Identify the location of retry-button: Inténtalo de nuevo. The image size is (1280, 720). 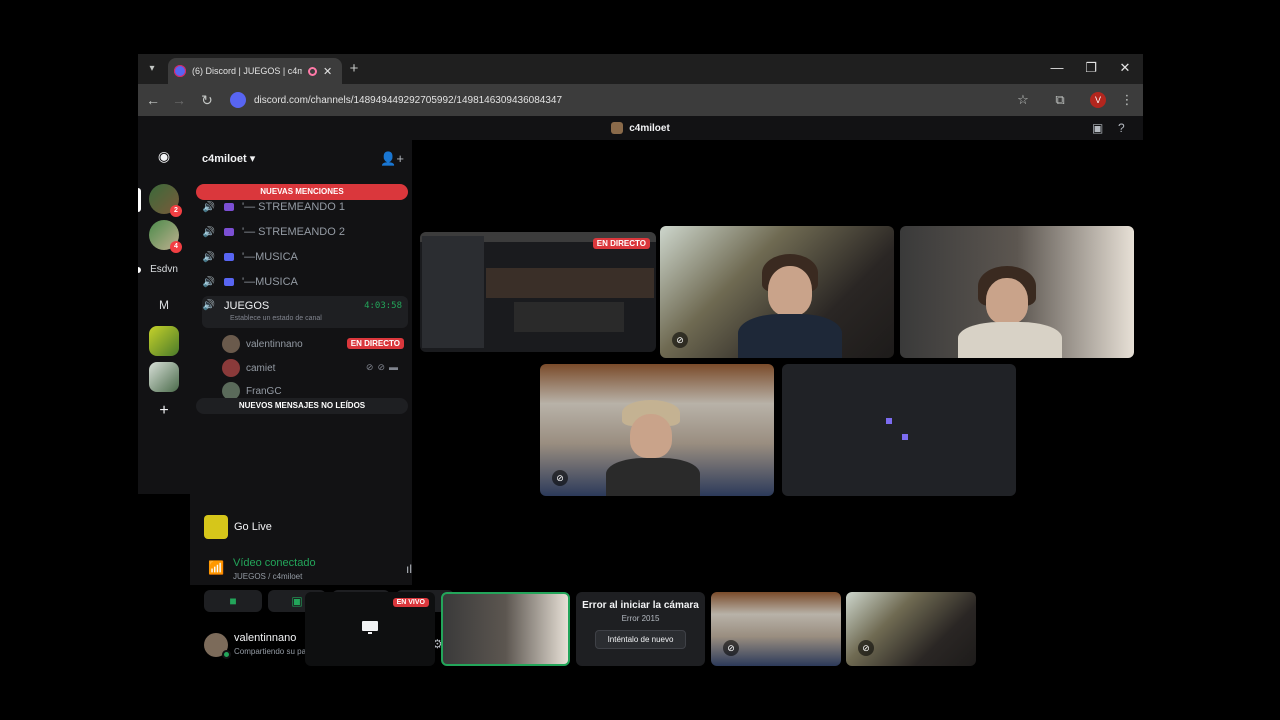
(640, 639).